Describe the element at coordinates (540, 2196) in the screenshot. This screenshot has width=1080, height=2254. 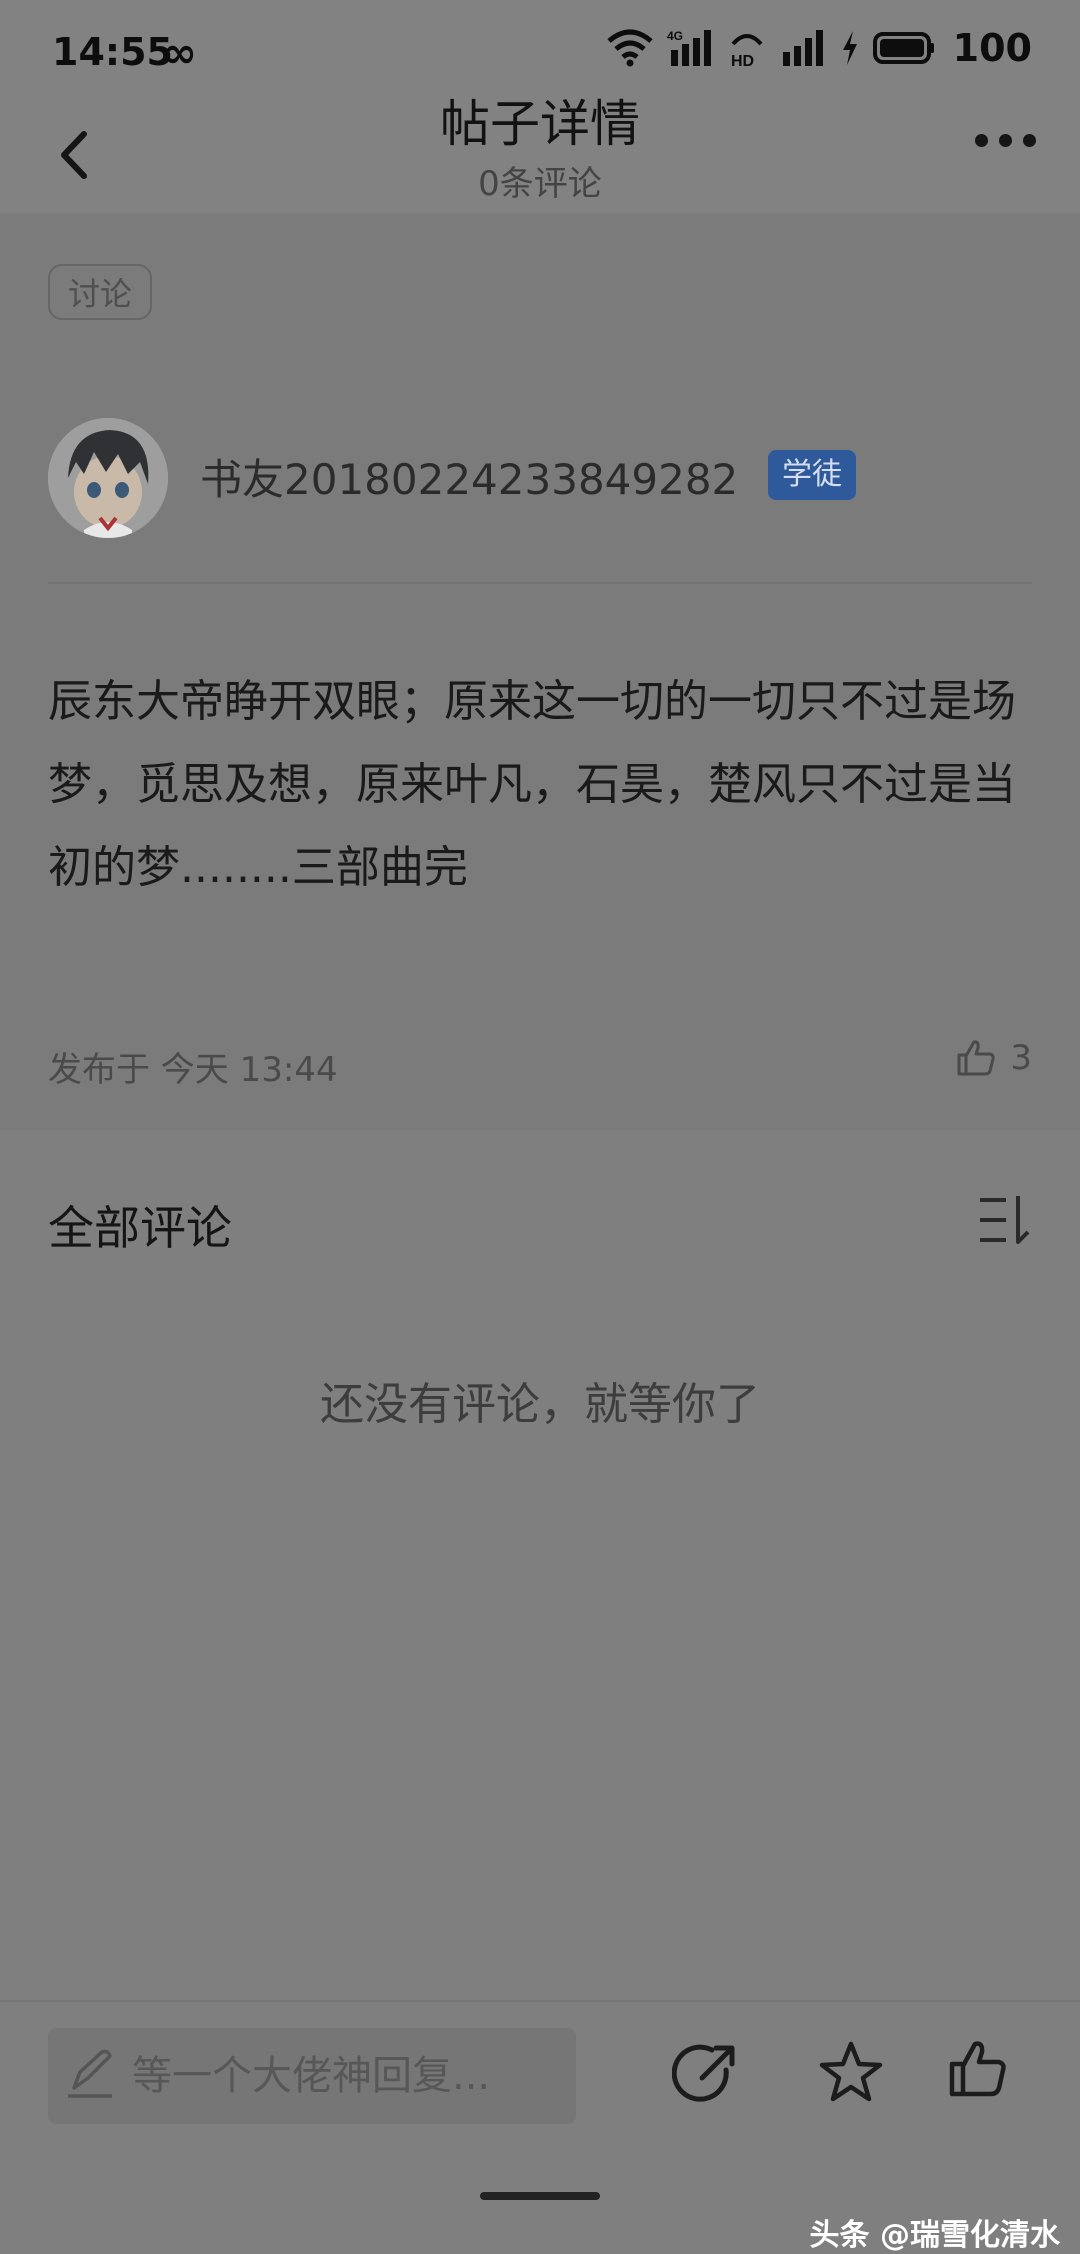
I see `home-indicator` at that location.